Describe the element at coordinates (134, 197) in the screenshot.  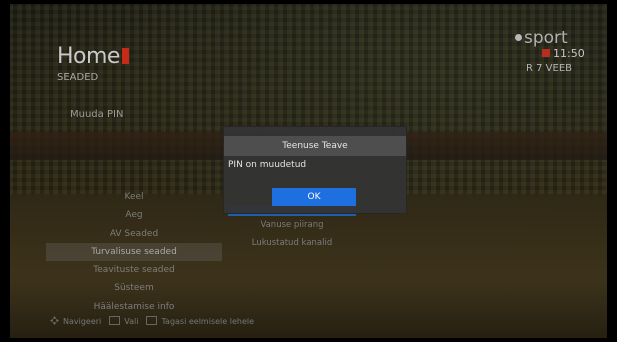
I see `menu-item-language: Keel` at that location.